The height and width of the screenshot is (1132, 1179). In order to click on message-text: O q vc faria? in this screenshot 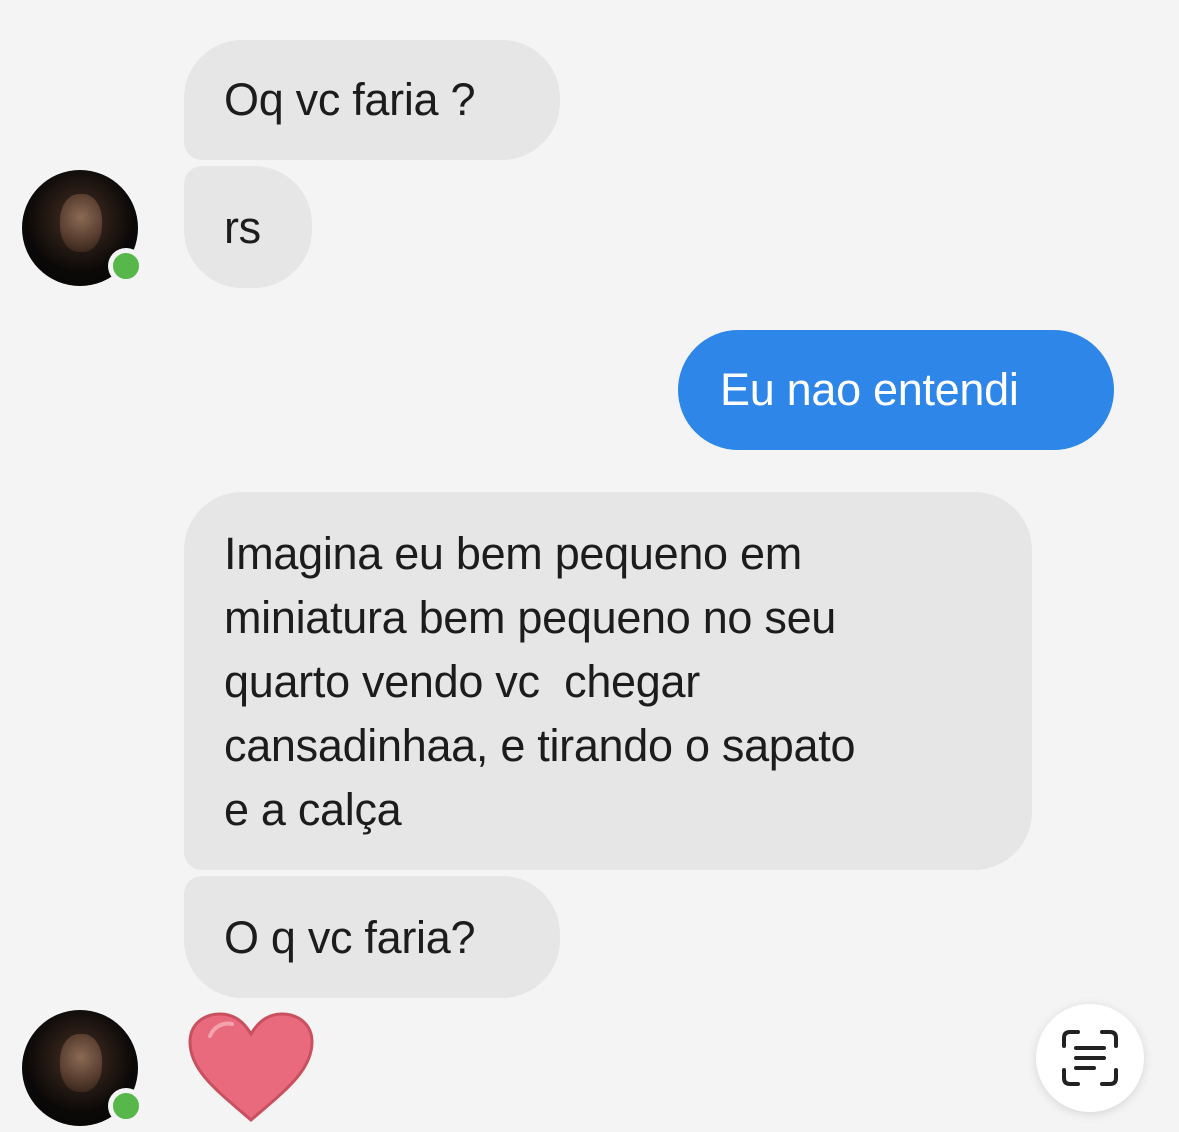, I will do `click(350, 937)`.